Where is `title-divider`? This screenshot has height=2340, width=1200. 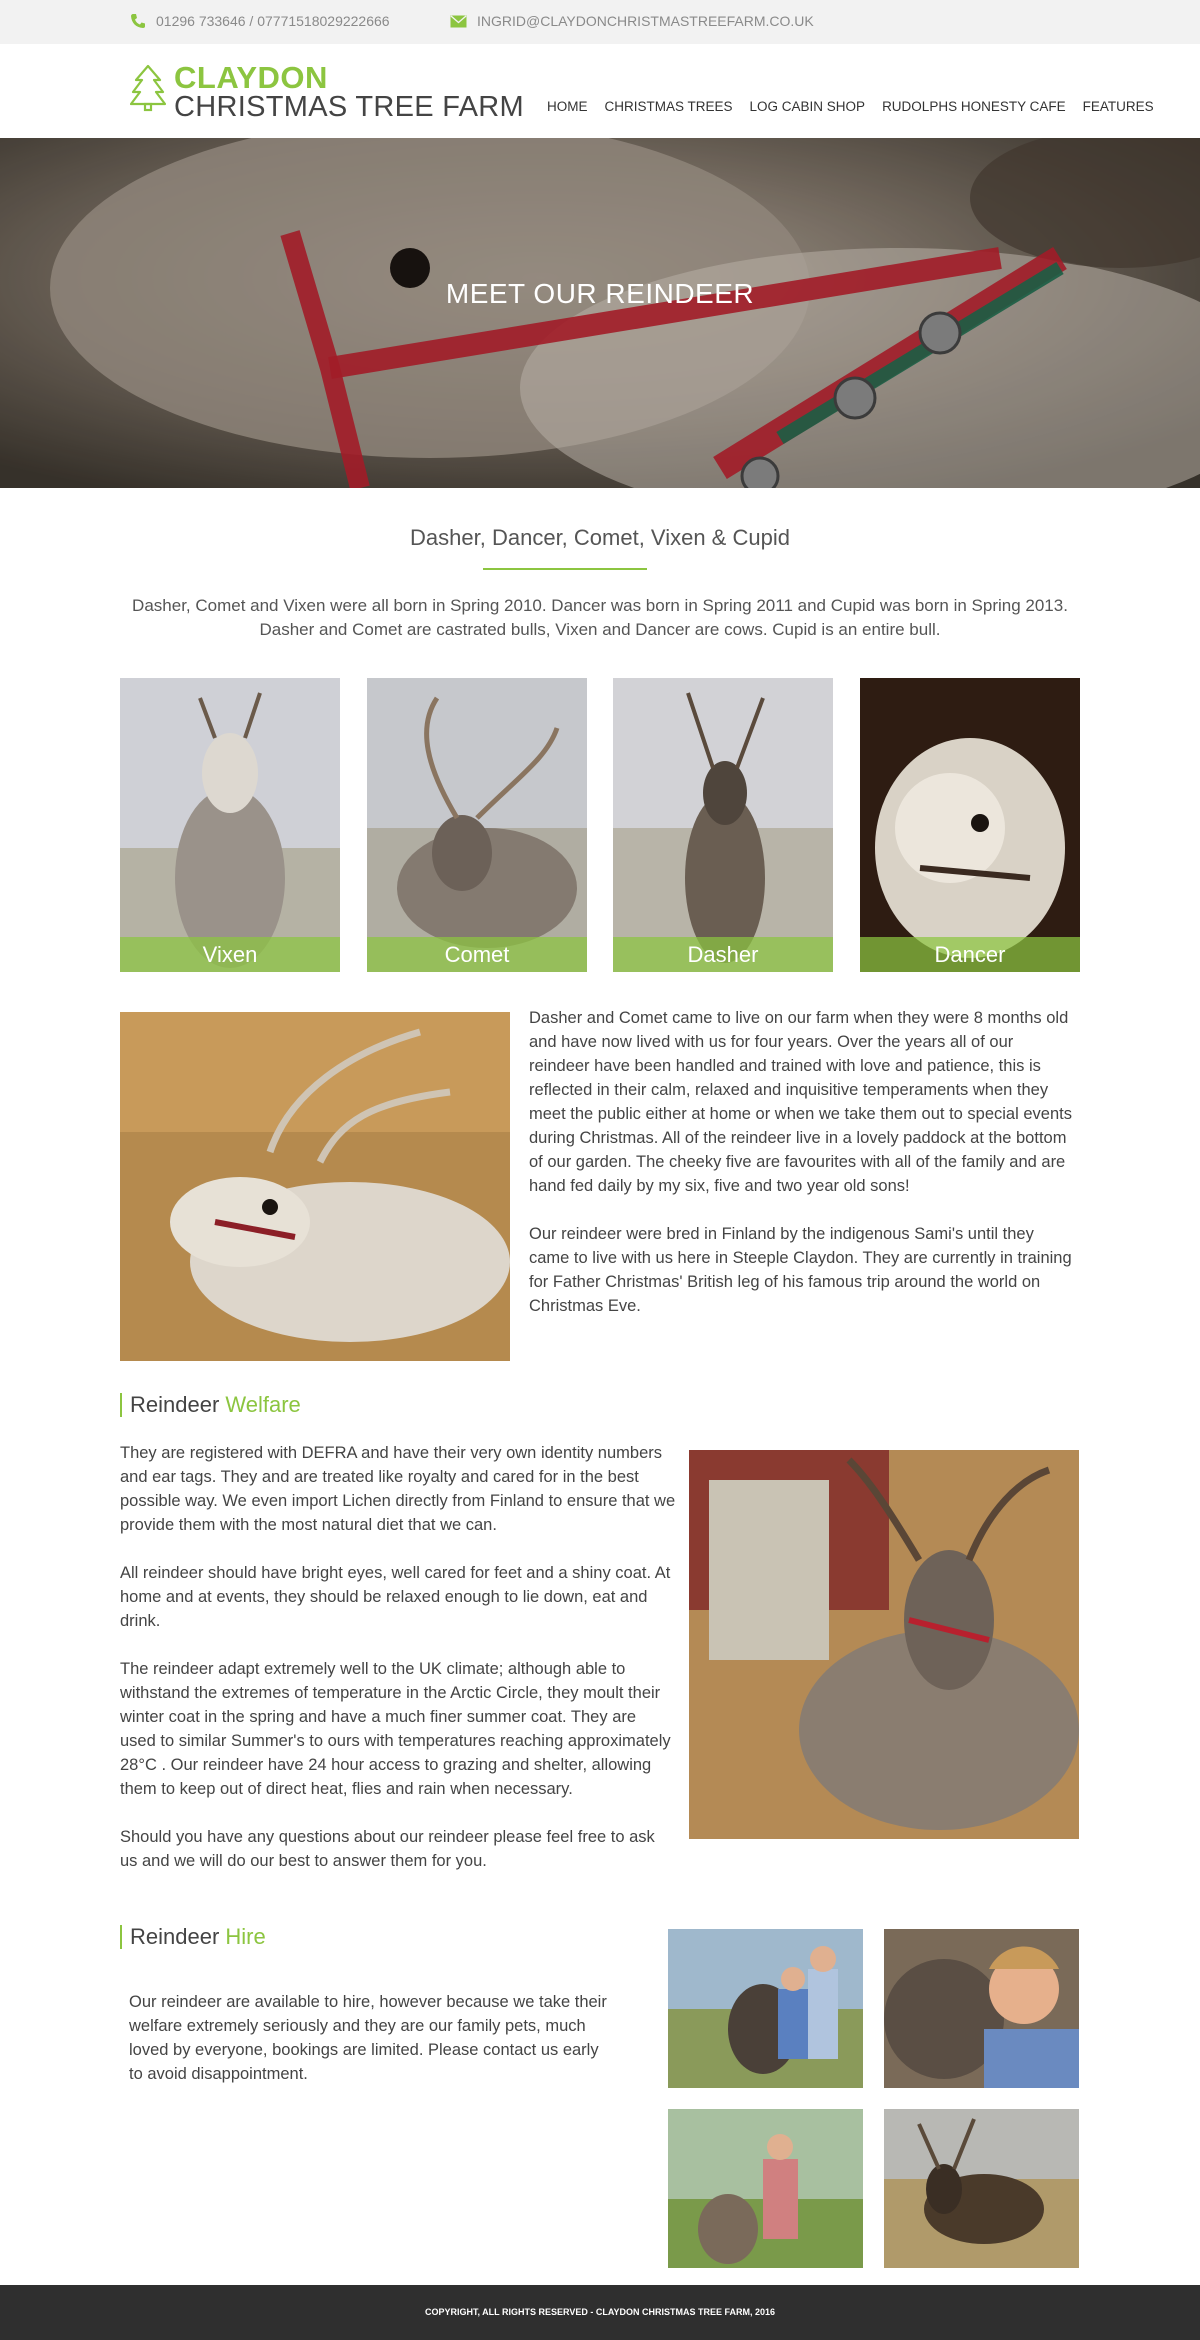 title-divider is located at coordinates (565, 569).